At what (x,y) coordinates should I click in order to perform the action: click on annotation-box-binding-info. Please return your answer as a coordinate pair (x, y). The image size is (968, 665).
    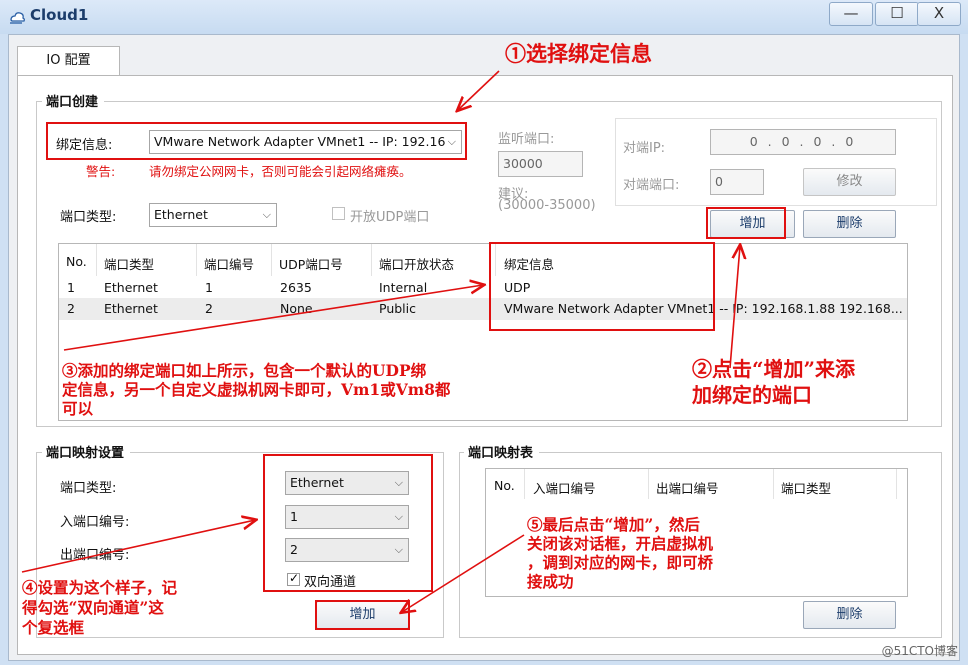
    Looking at the image, I should click on (602, 286).